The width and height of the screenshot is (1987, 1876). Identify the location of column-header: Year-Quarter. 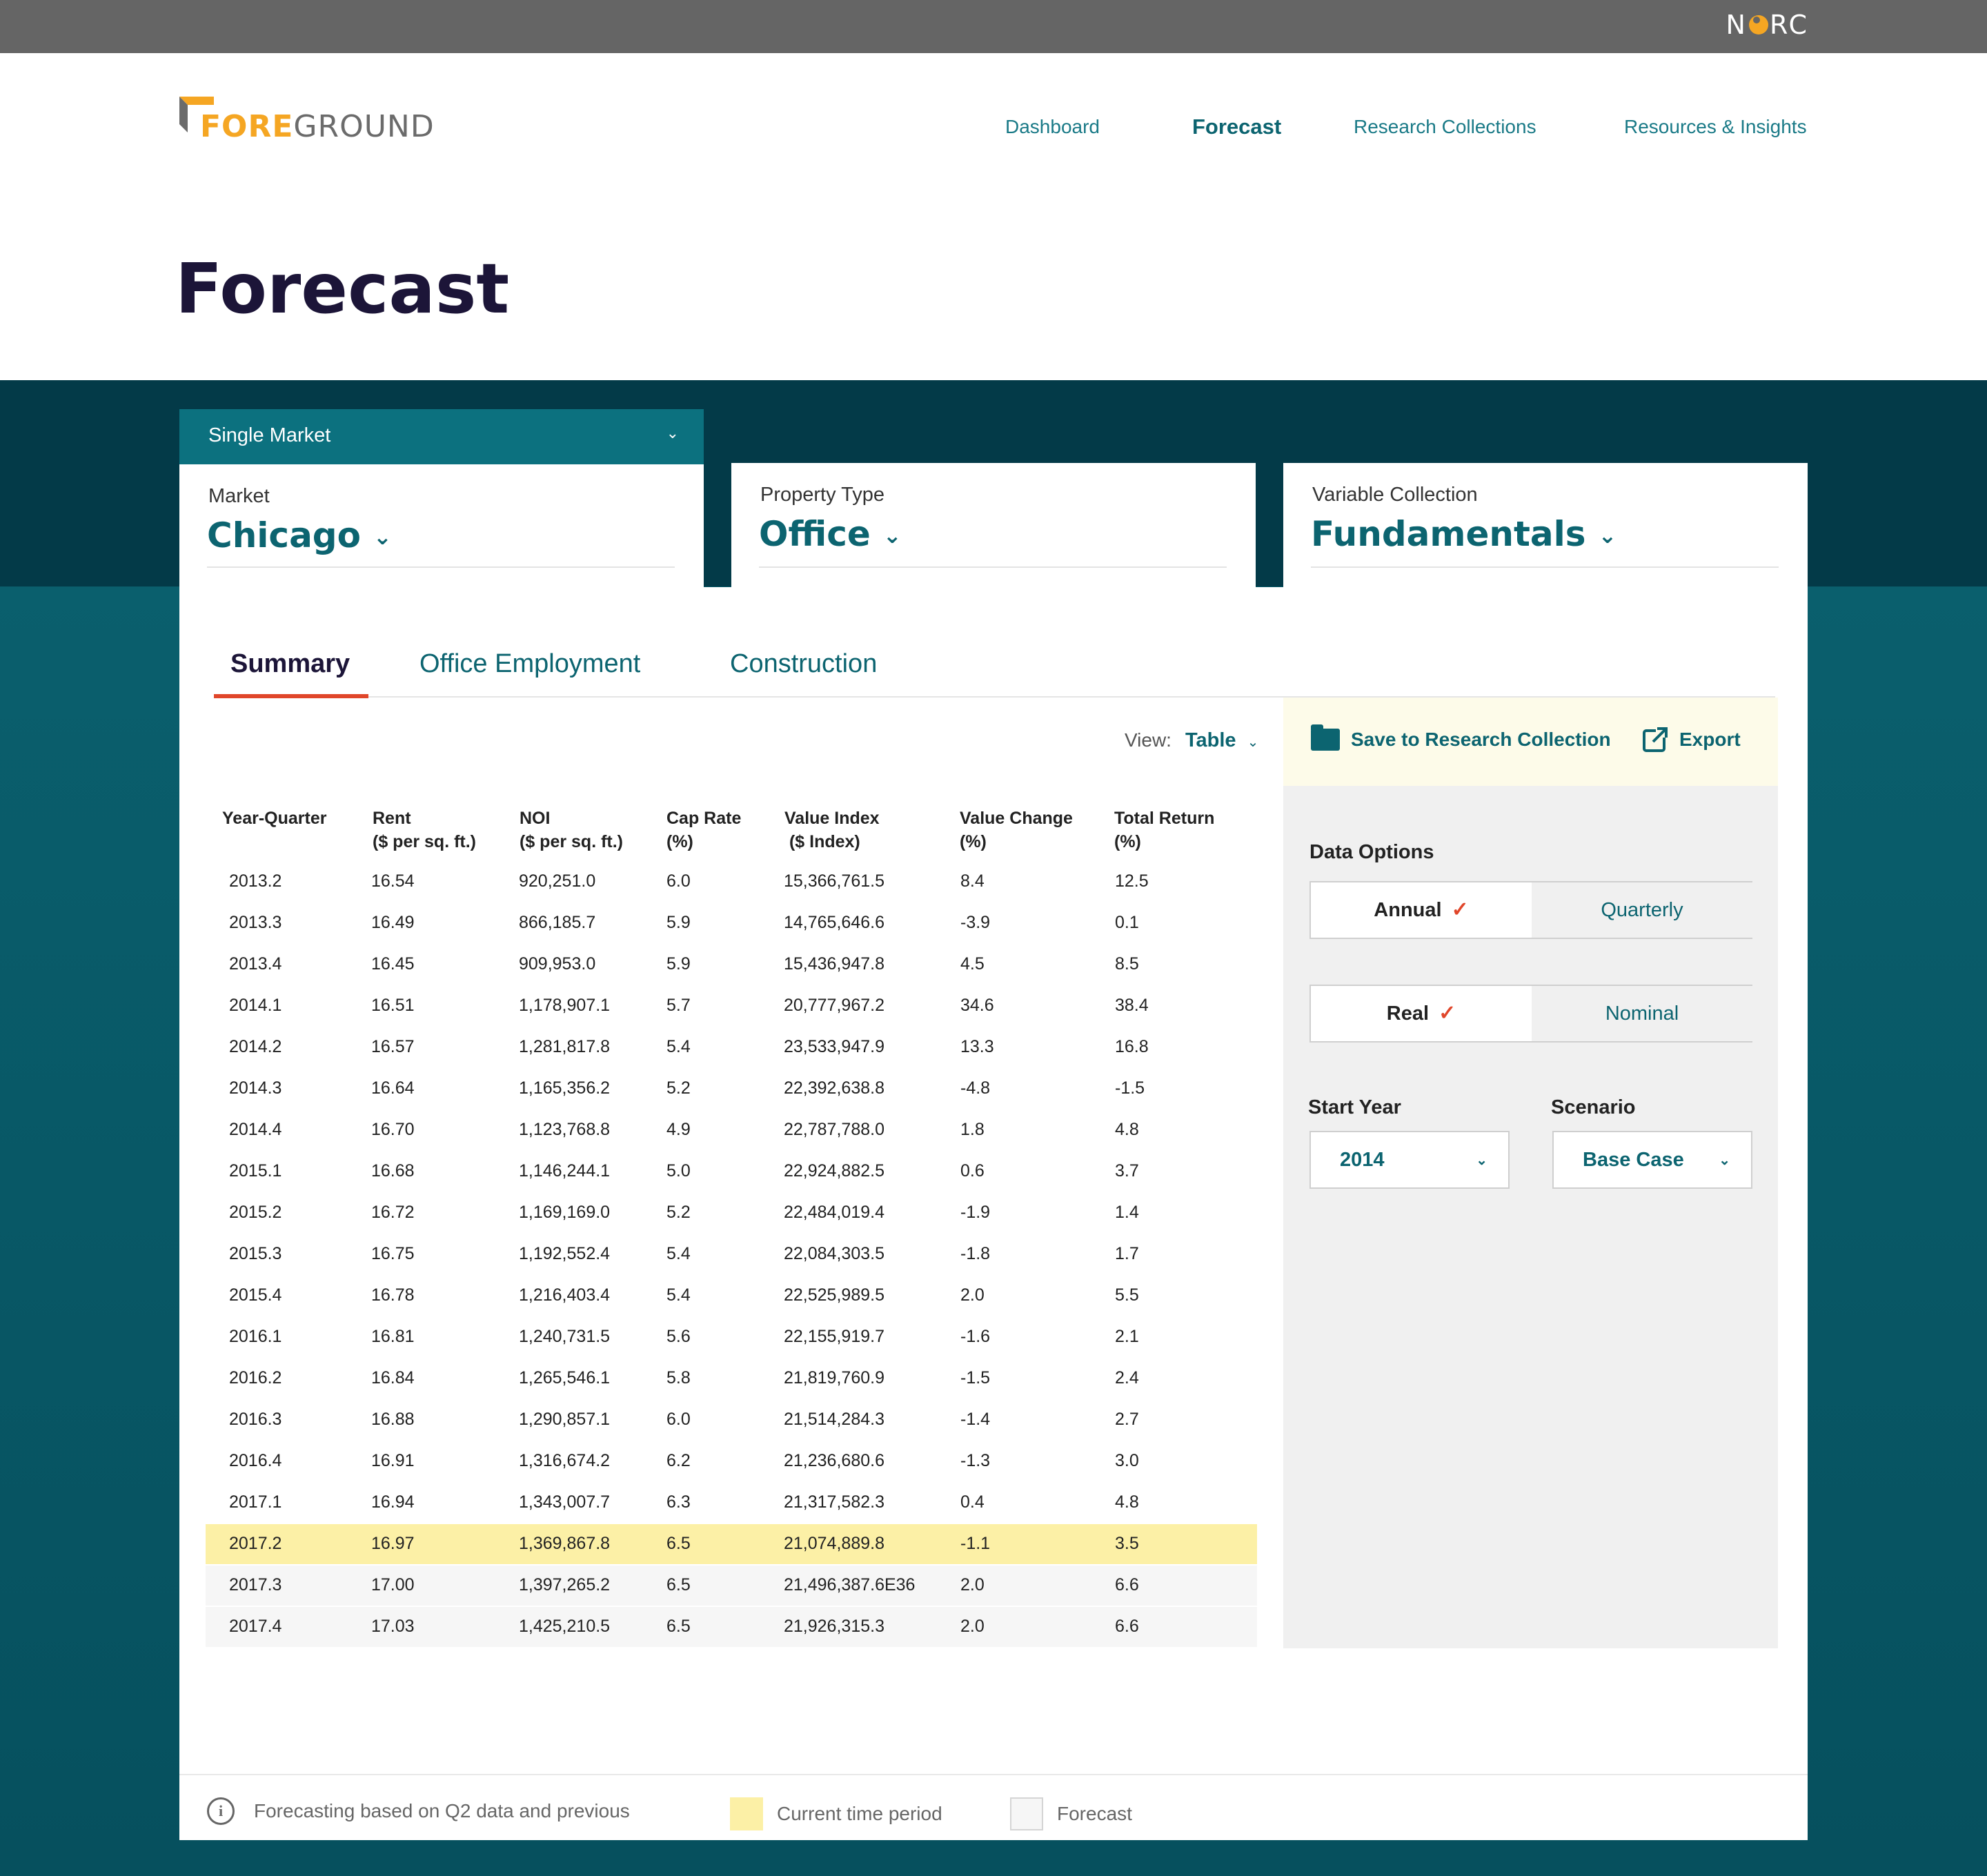
(274, 818).